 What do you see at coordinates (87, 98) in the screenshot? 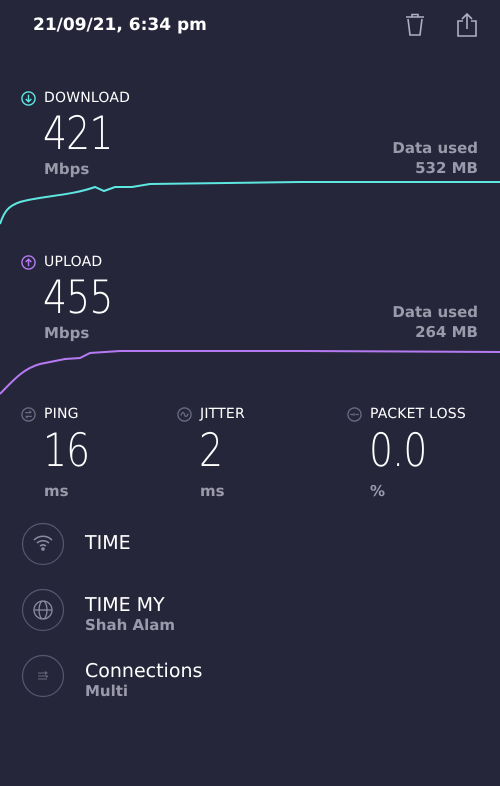
I see `speed-label: DOWNLOAD` at bounding box center [87, 98].